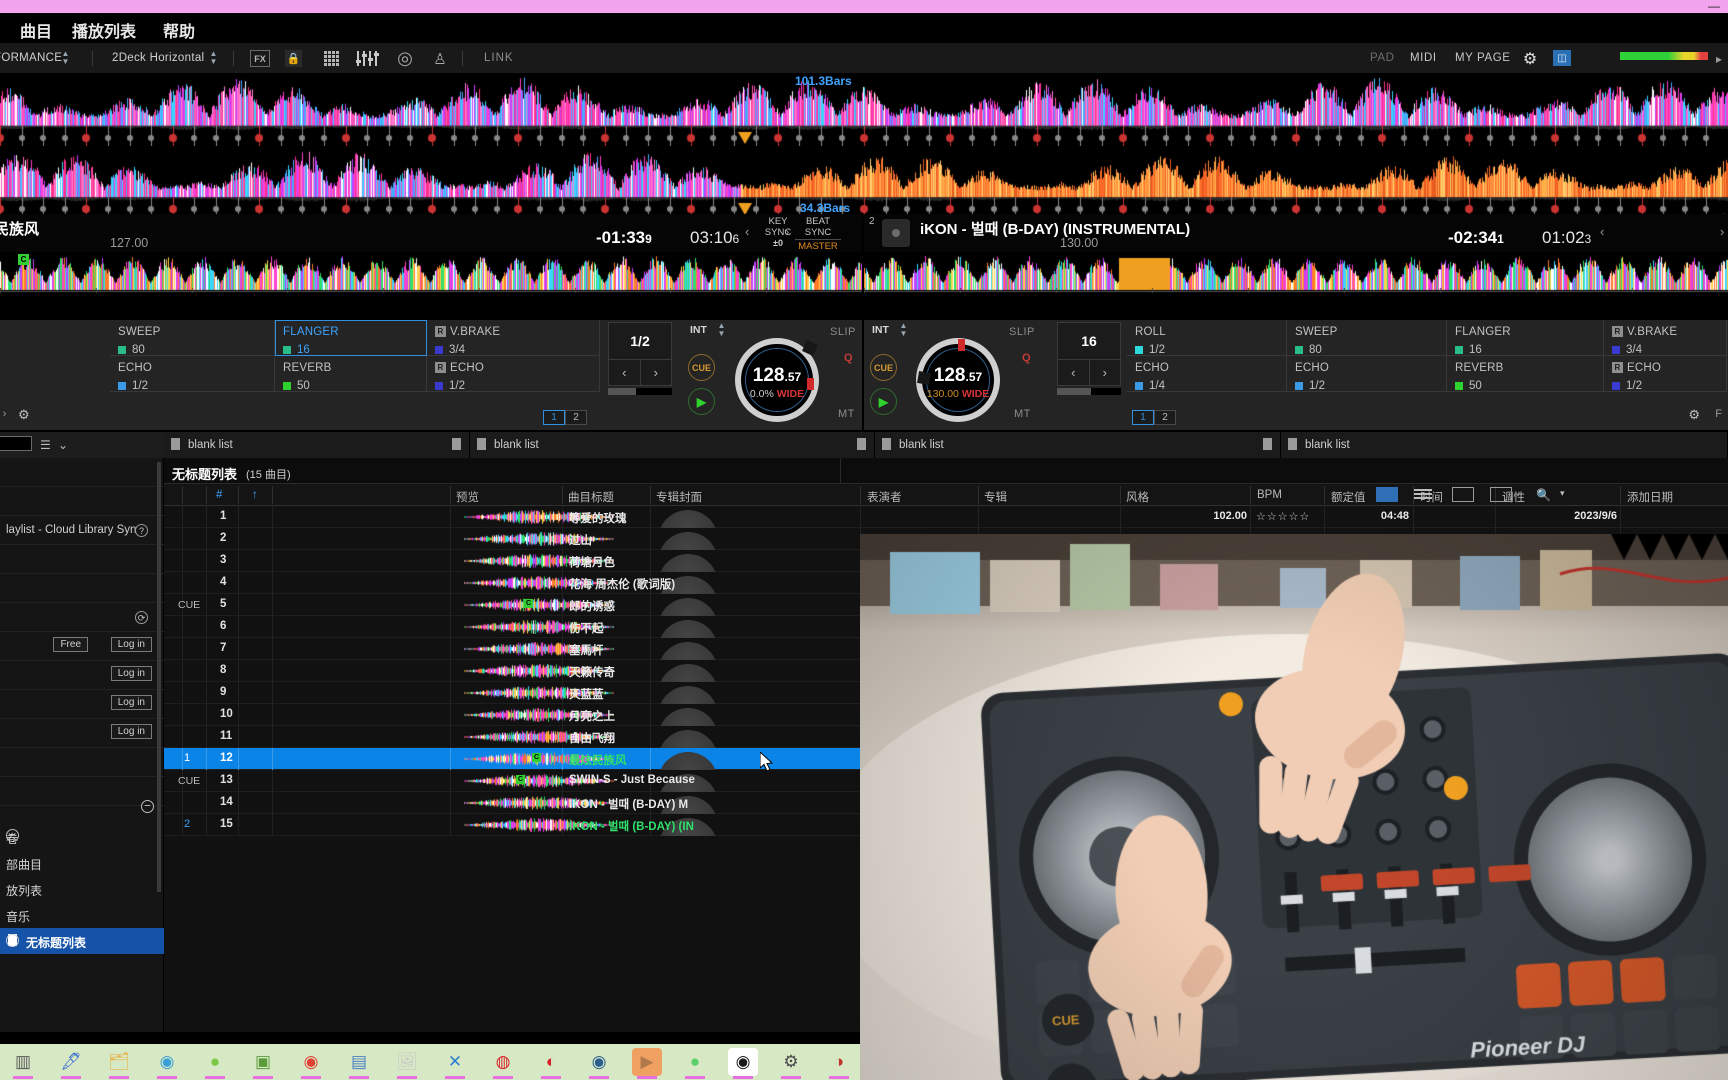 This screenshot has height=1080, width=1728. I want to click on track-rating: ☆☆☆☆☆, so click(1283, 516).